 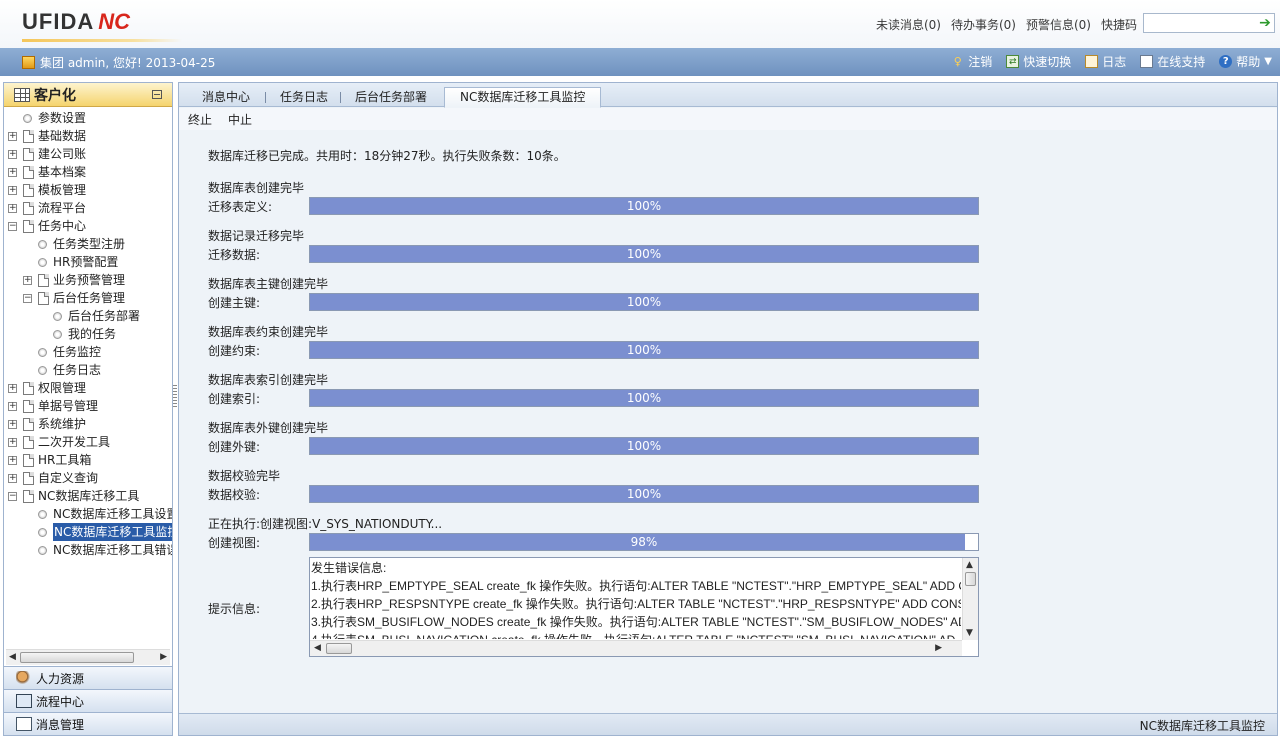 I want to click on tree-item: 参数设置, so click(x=47, y=118).